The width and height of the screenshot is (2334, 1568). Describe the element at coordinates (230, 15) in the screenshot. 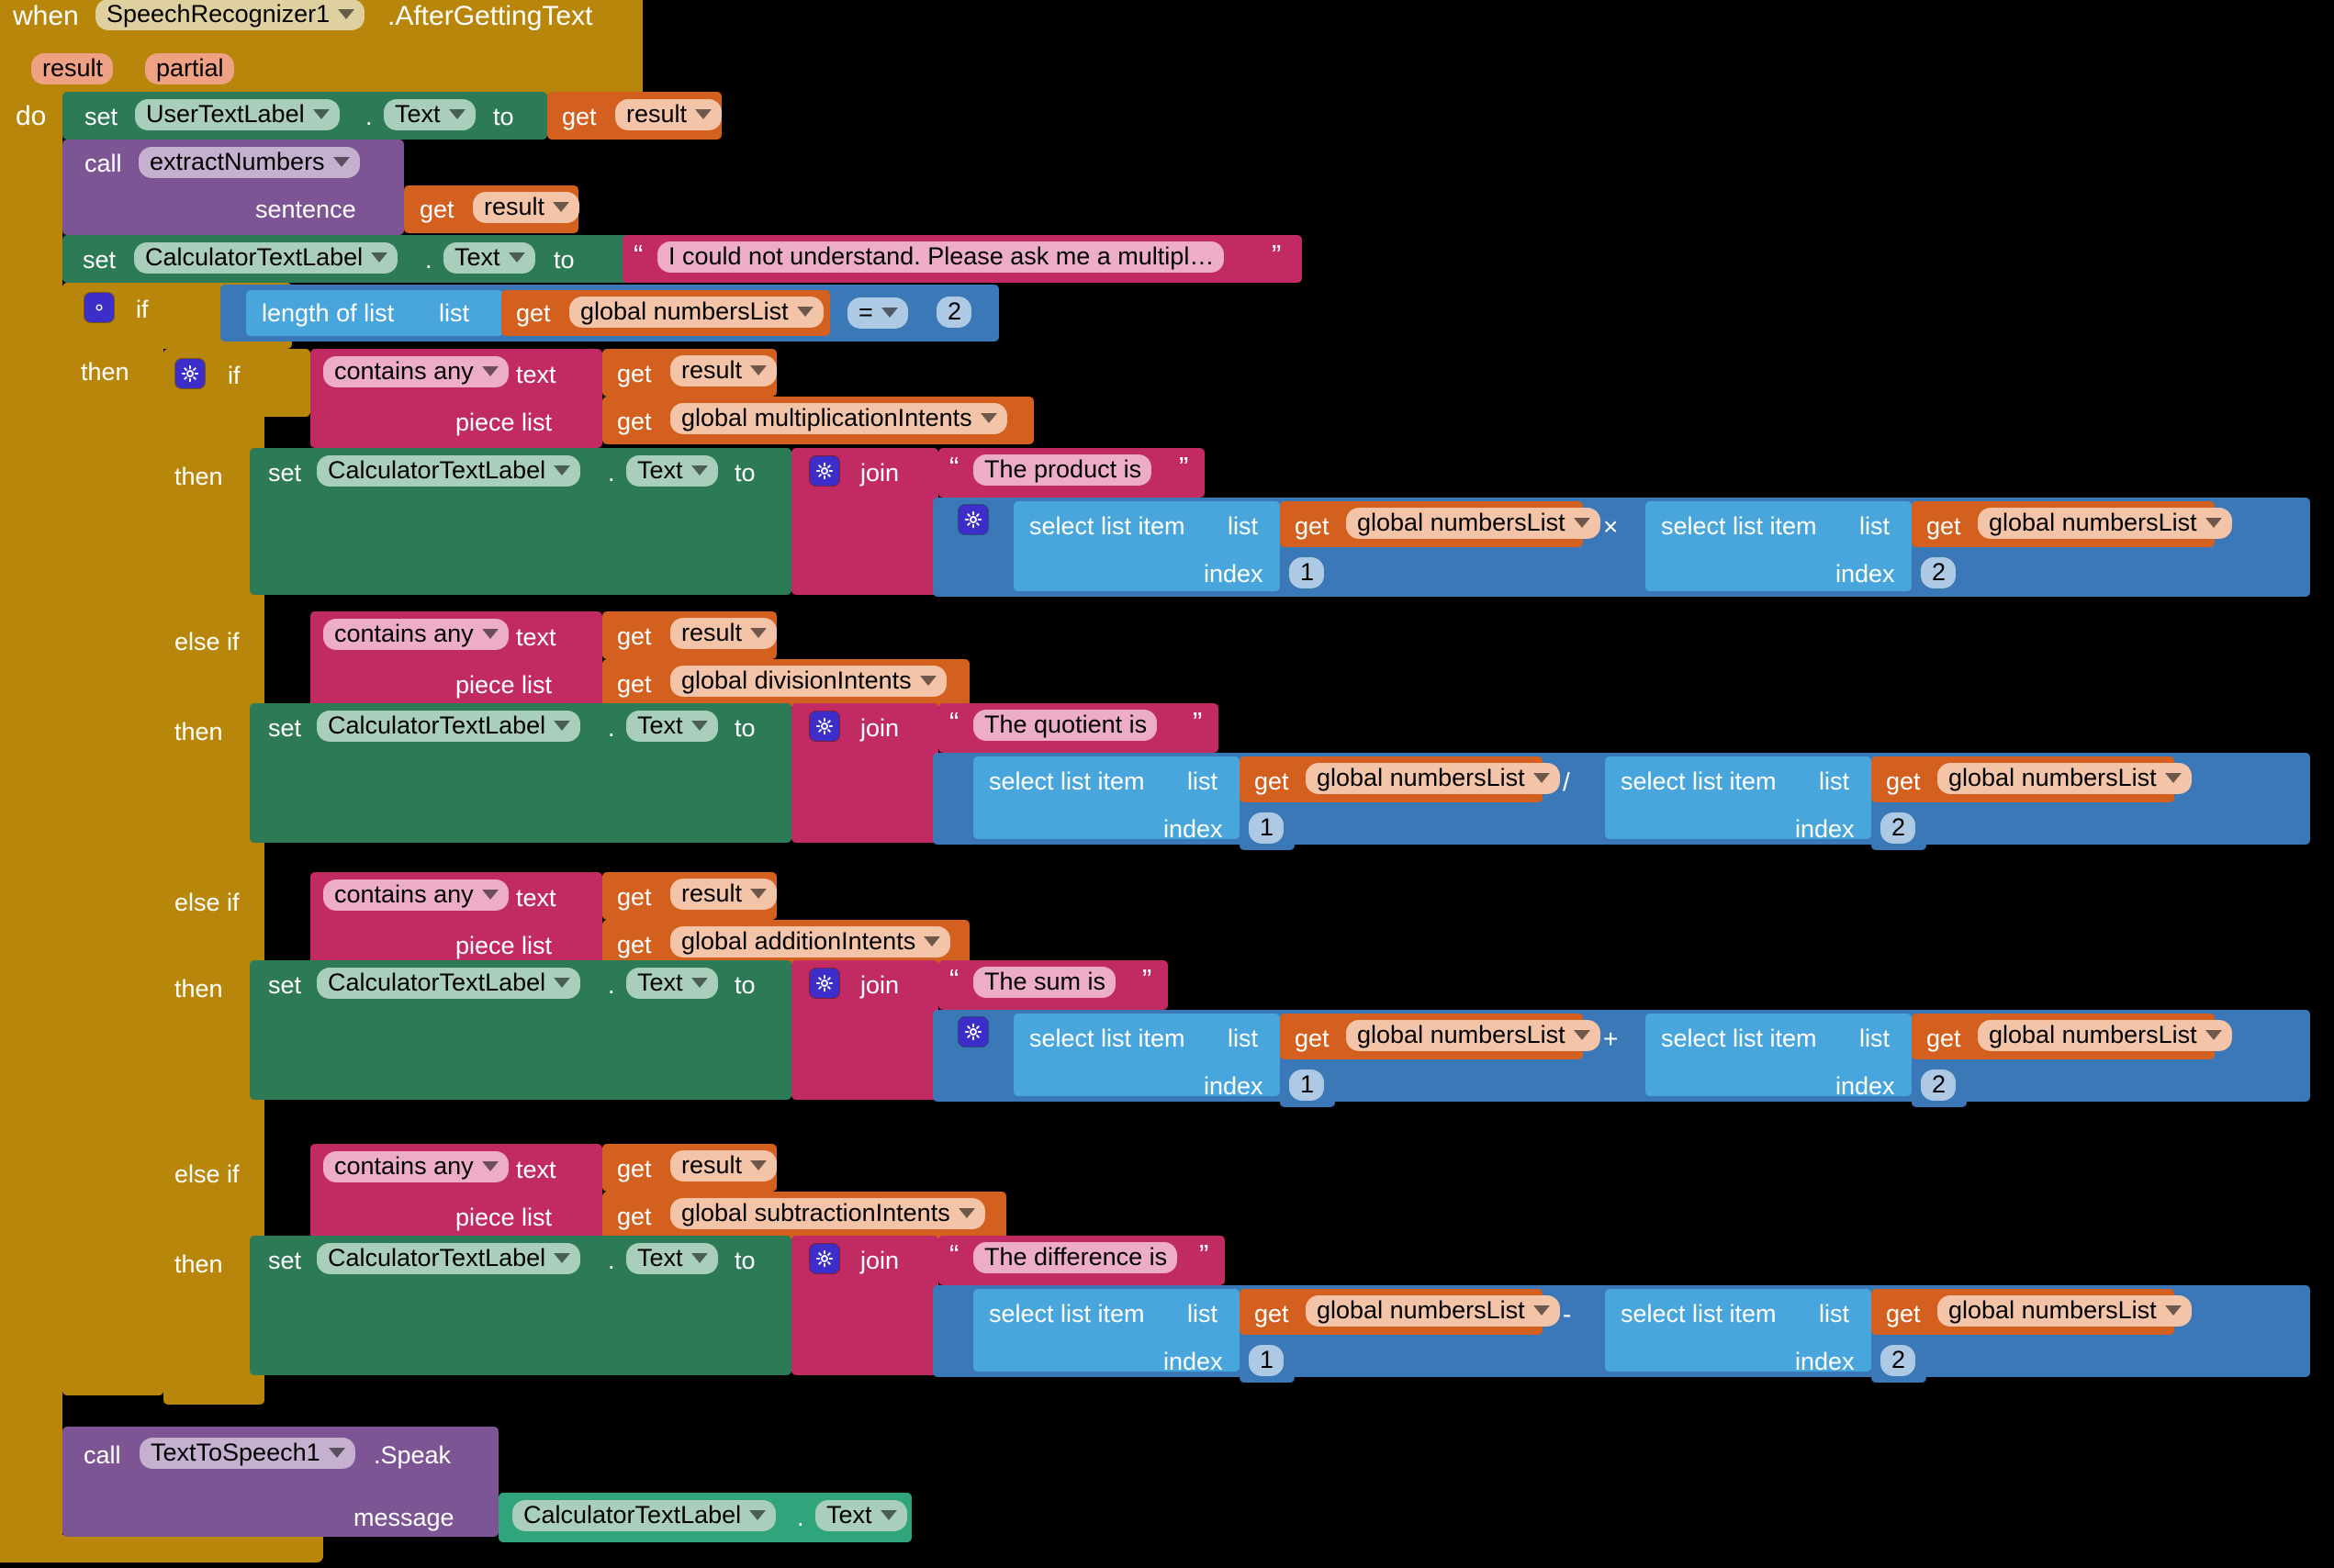

I see `event-component-field: SpeechRecognizer1` at that location.